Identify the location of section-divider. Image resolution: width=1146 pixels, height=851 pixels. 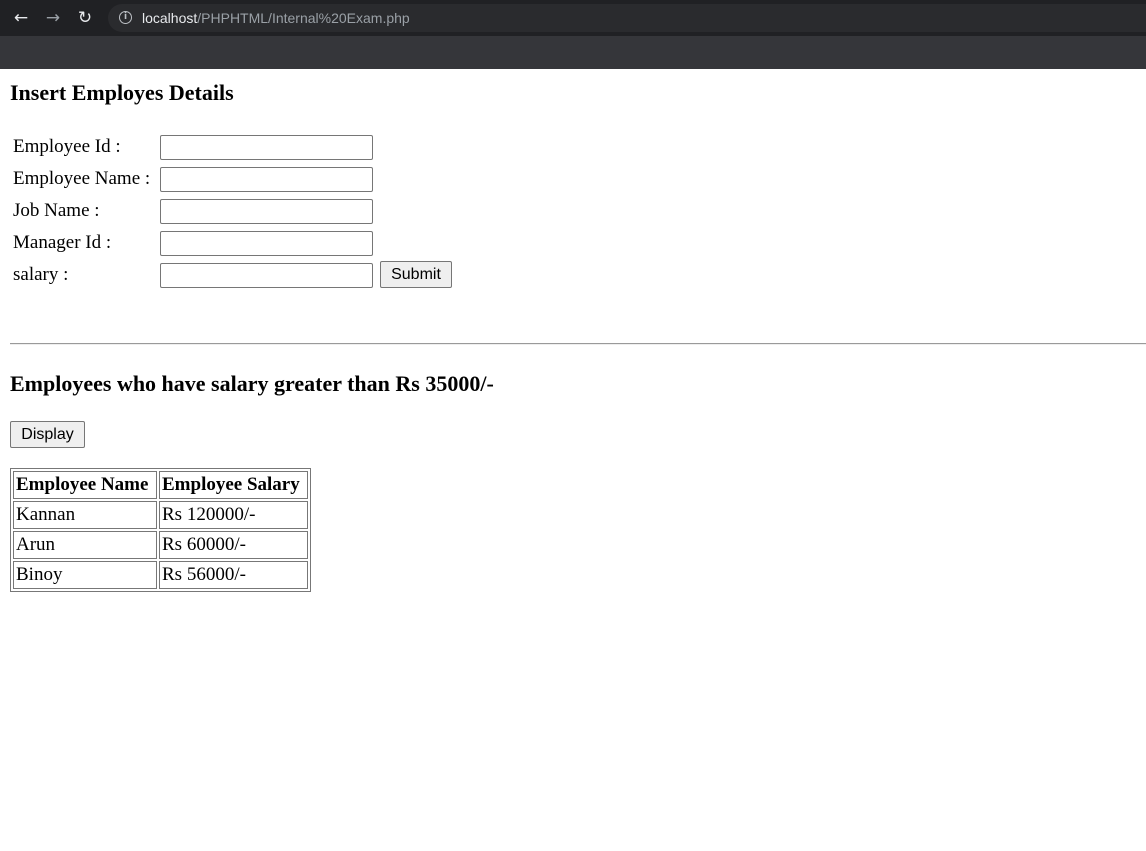
(578, 344).